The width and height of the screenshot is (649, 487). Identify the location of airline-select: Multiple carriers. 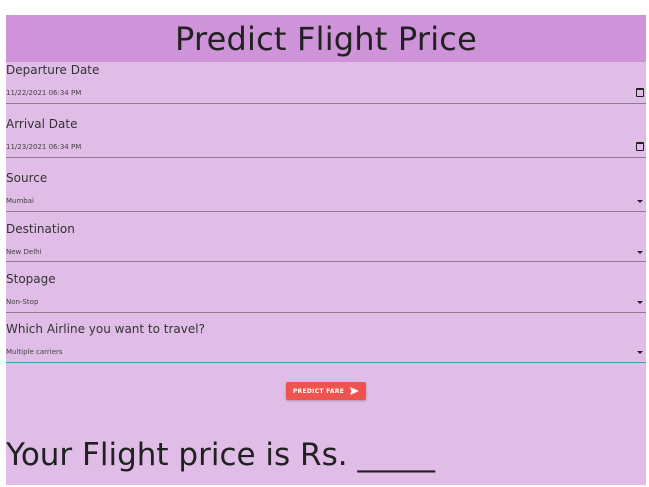
(34, 352).